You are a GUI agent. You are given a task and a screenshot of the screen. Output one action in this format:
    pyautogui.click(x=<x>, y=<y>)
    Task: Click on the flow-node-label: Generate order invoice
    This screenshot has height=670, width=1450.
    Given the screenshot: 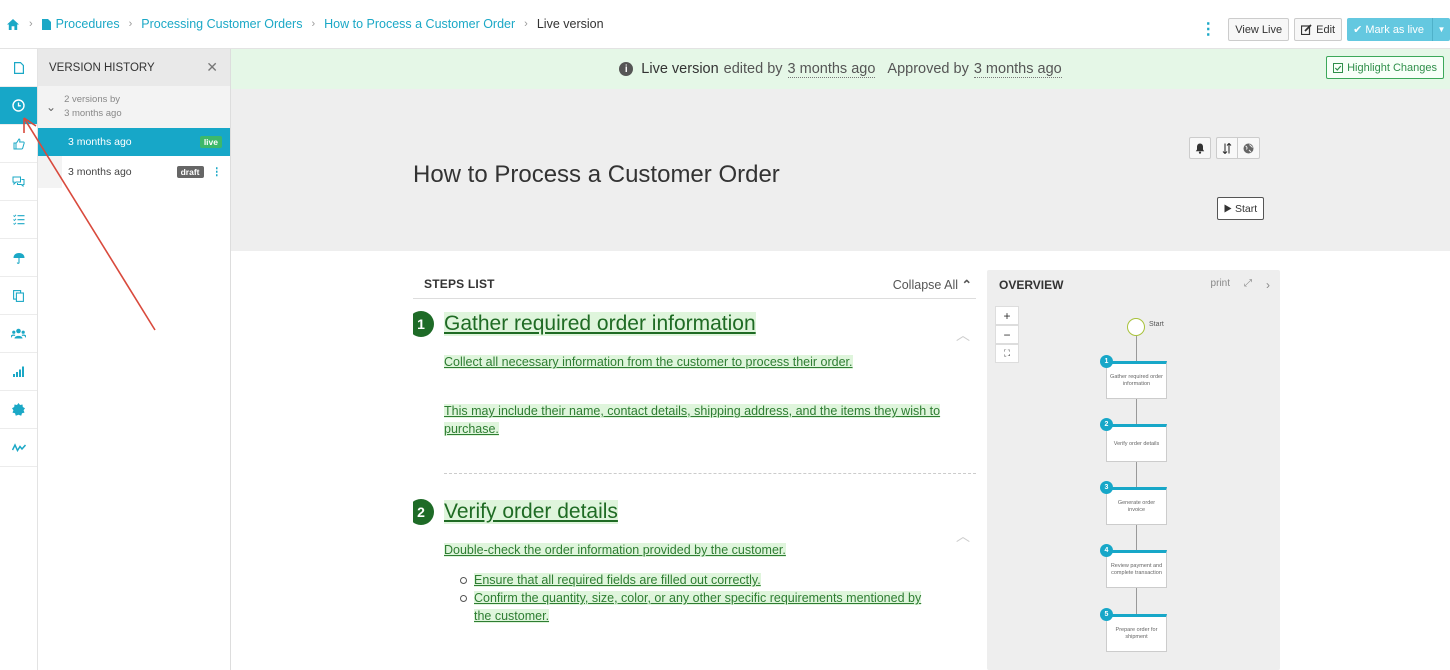 What is the action you would take?
    pyautogui.click(x=1136, y=506)
    